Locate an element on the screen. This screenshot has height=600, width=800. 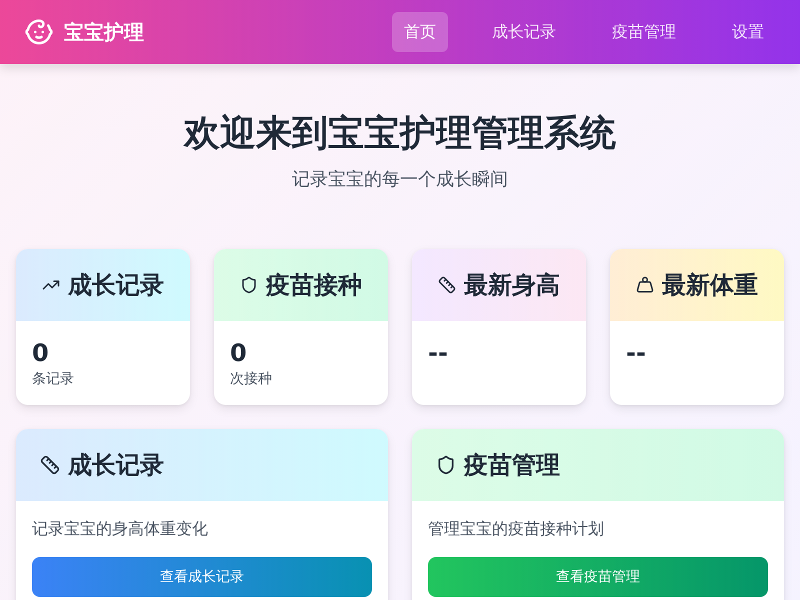
stat-title: 最新身高 is located at coordinates (512, 285).